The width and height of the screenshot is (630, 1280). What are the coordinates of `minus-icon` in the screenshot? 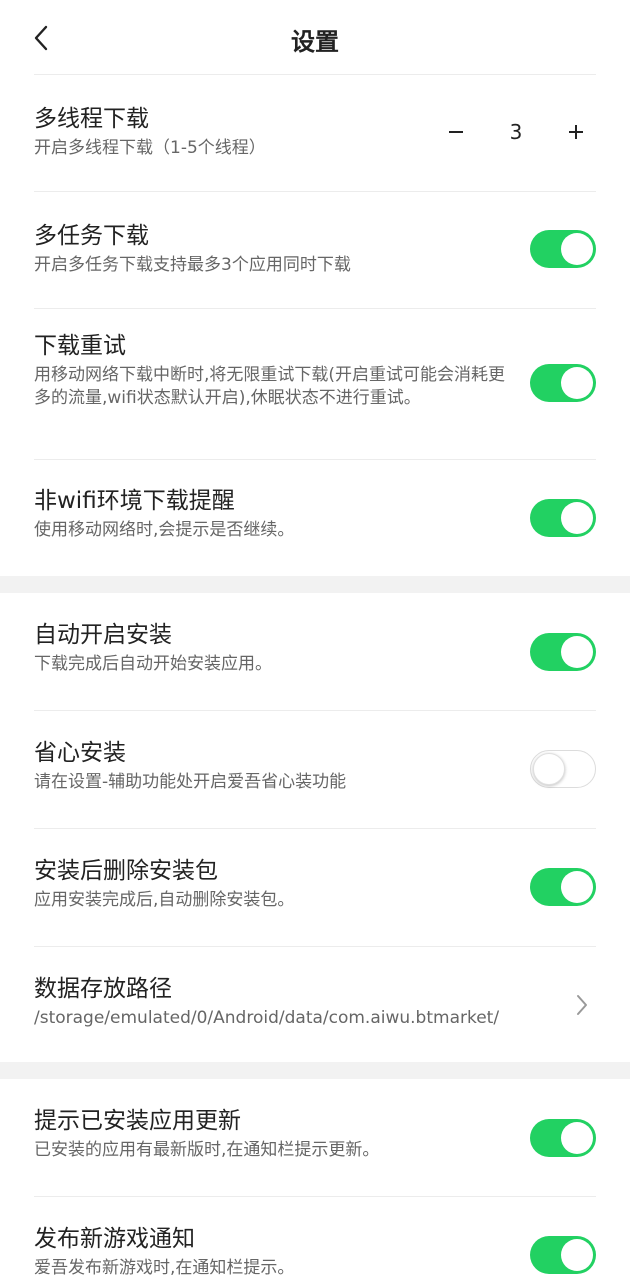 It's located at (456, 132).